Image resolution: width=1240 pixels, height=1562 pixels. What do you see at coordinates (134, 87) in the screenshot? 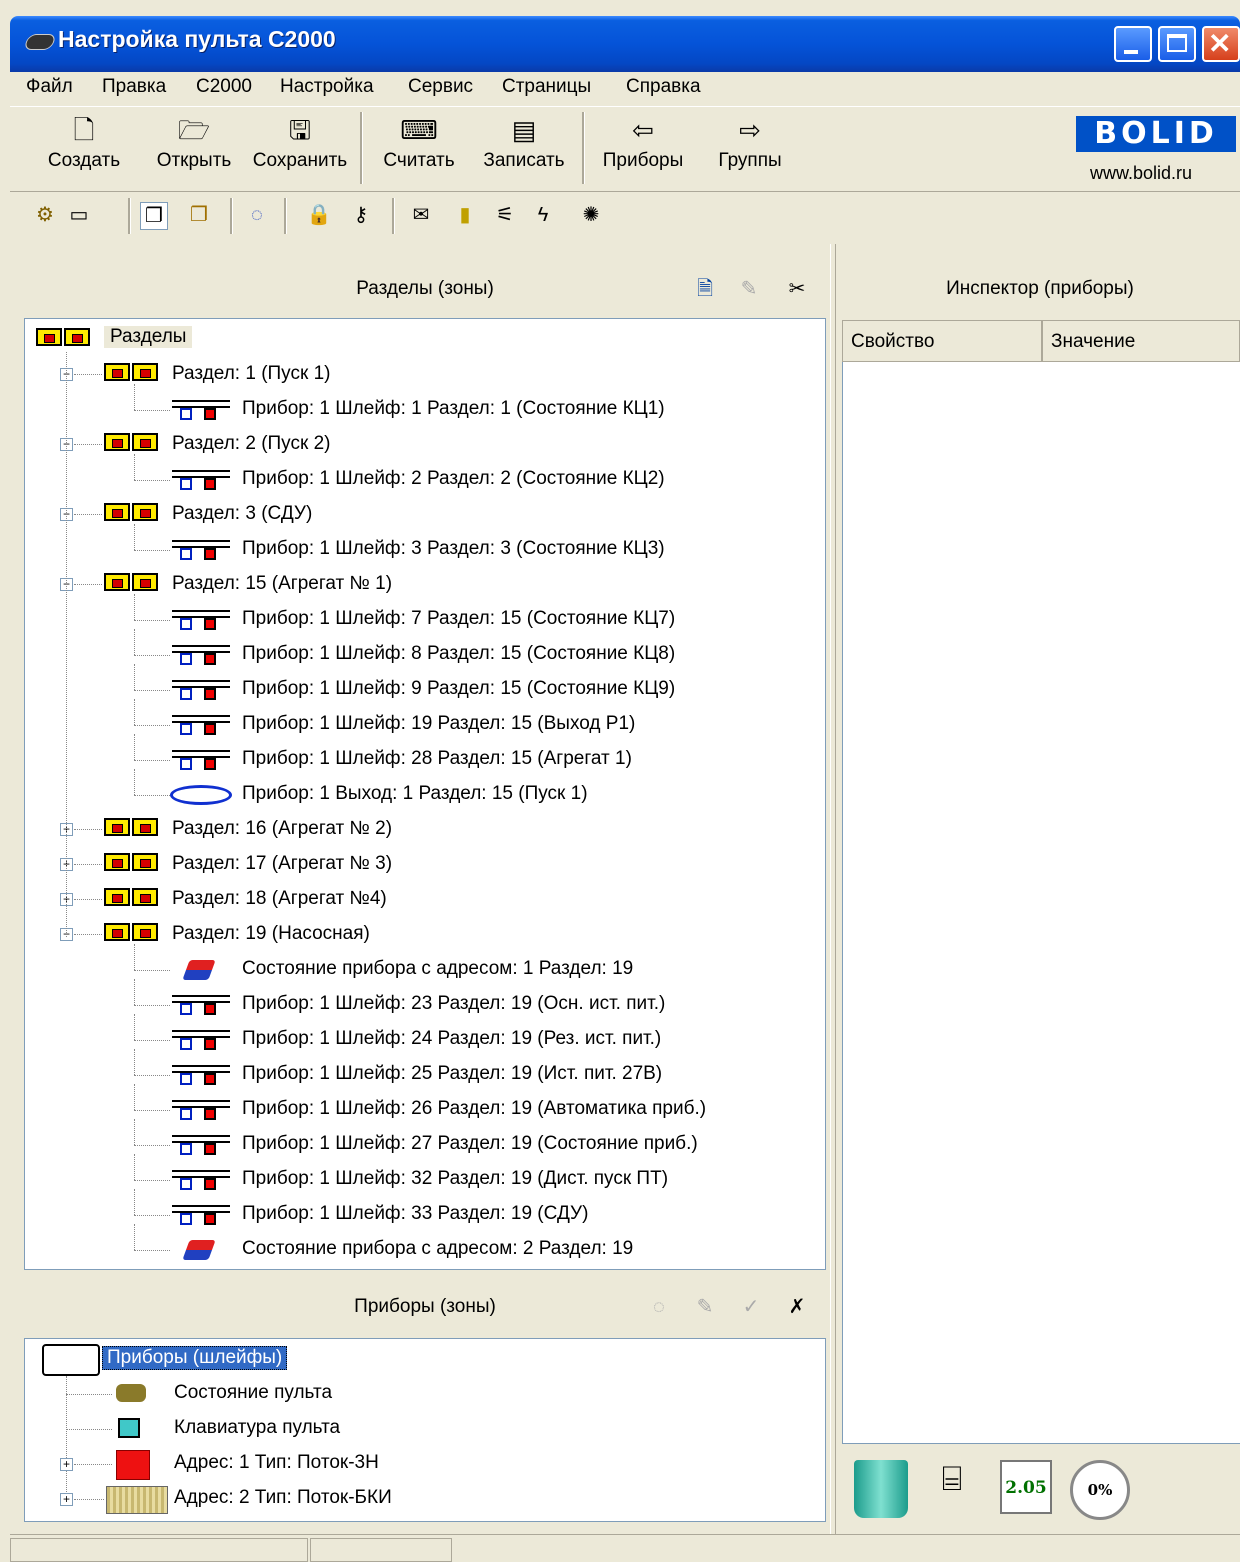
I see `menu-edit: Правка` at bounding box center [134, 87].